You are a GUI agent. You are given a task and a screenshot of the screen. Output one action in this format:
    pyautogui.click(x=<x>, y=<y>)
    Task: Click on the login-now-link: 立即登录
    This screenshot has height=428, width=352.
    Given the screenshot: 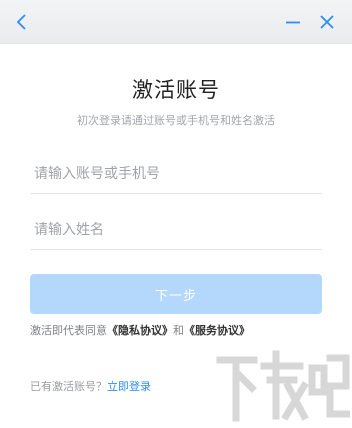 What is the action you would take?
    pyautogui.click(x=129, y=386)
    